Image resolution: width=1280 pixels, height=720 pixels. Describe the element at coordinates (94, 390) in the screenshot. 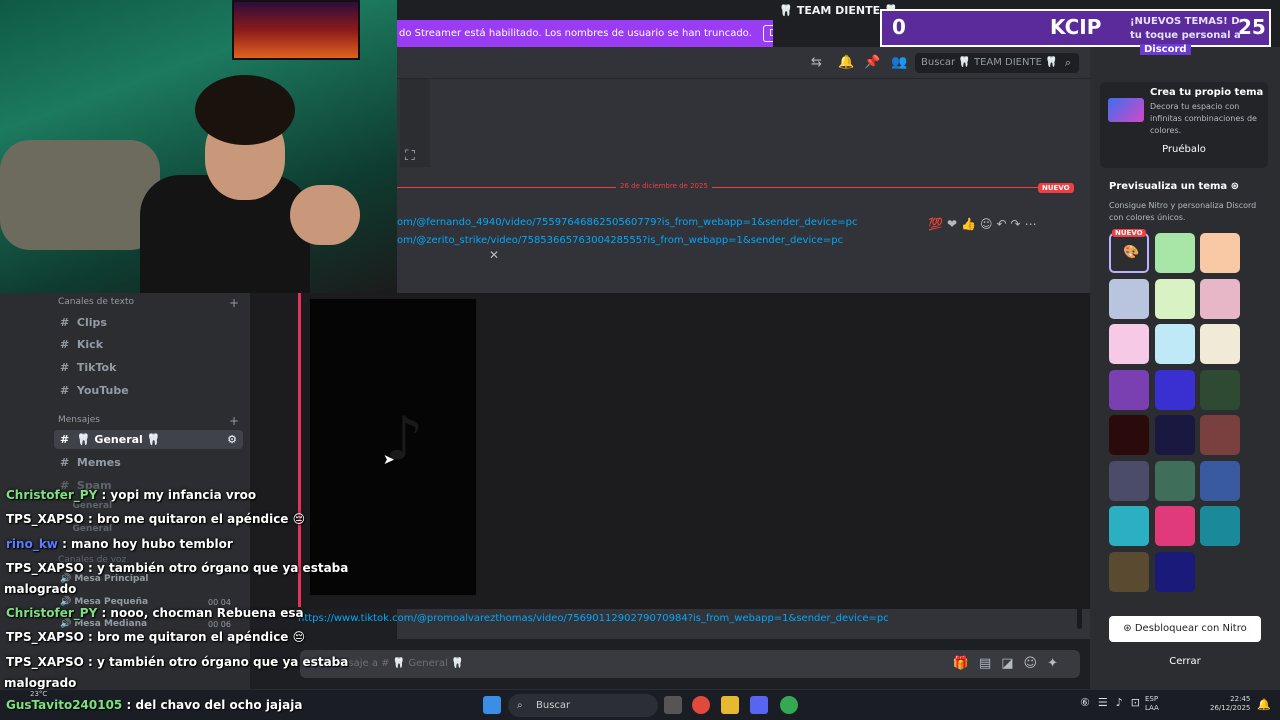

I see `channel-youtube: # YouTube` at that location.